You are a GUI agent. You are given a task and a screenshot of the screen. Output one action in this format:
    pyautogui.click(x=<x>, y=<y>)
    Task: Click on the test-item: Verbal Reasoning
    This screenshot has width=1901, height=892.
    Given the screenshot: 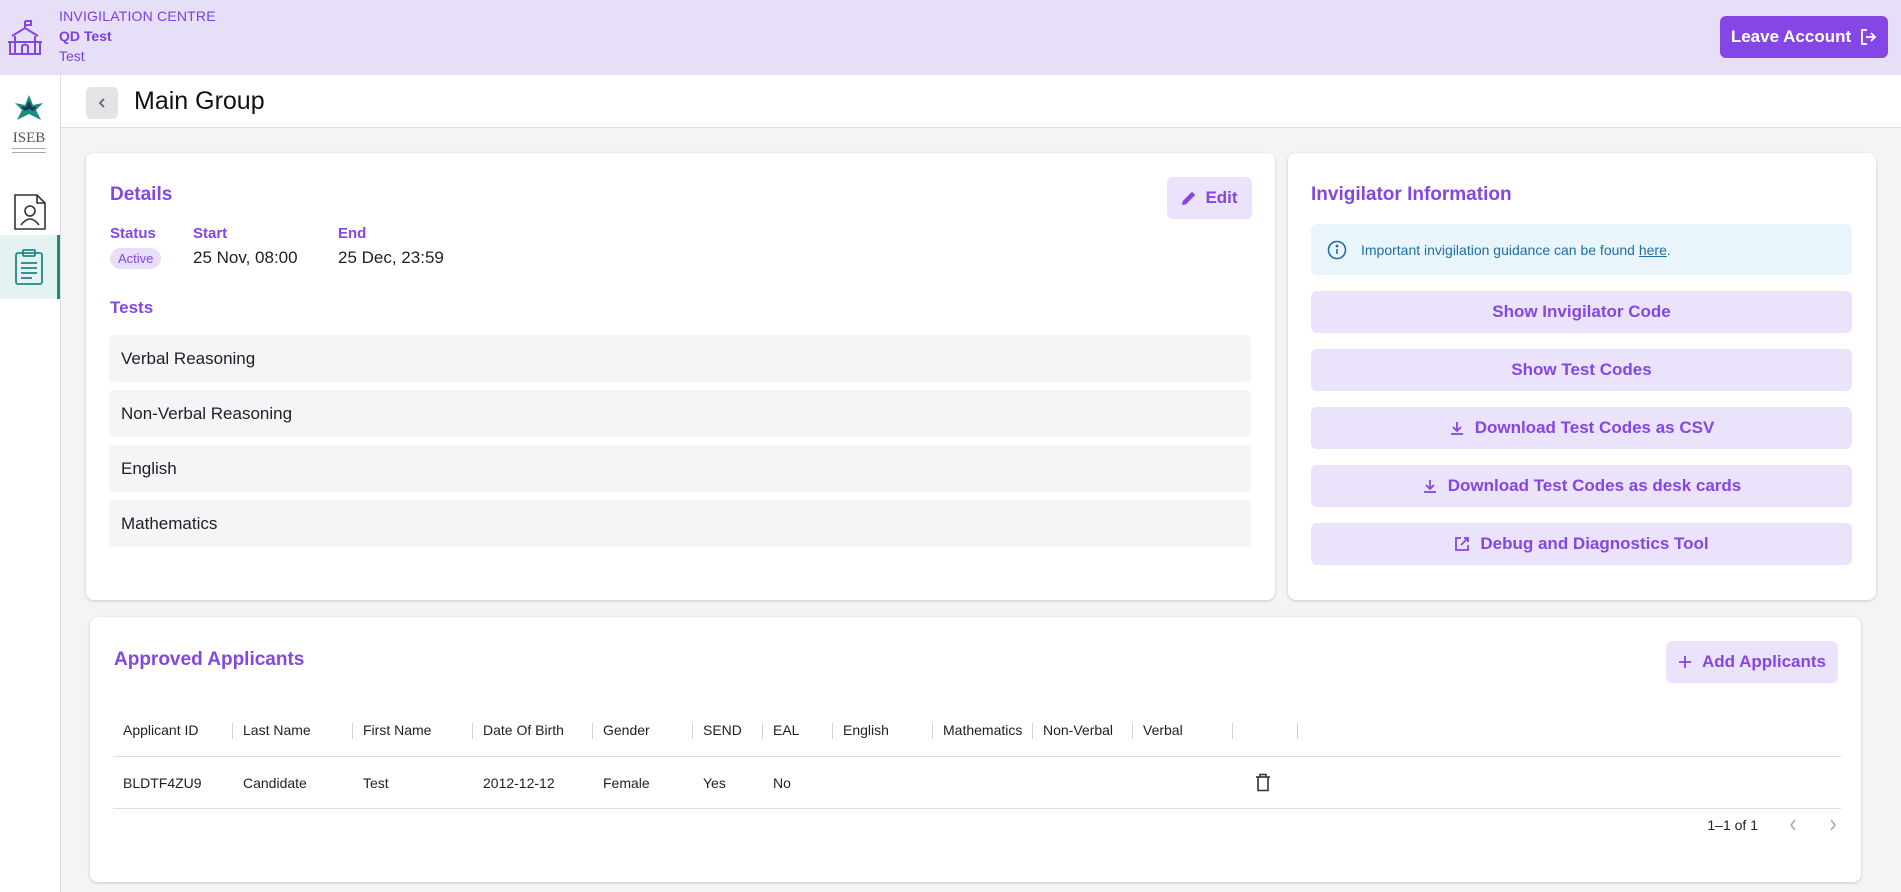 What is the action you would take?
    pyautogui.click(x=680, y=358)
    